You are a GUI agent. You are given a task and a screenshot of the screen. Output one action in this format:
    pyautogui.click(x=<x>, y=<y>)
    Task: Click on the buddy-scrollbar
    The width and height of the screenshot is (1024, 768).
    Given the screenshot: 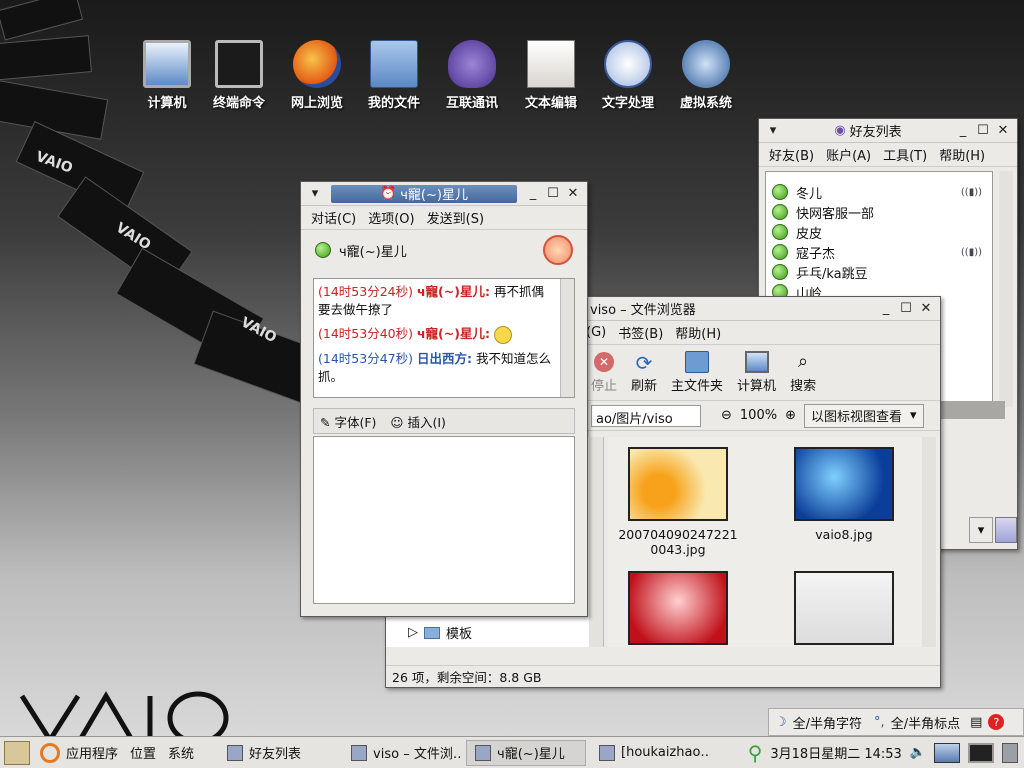 What is the action you would take?
    pyautogui.click(x=1006, y=289)
    